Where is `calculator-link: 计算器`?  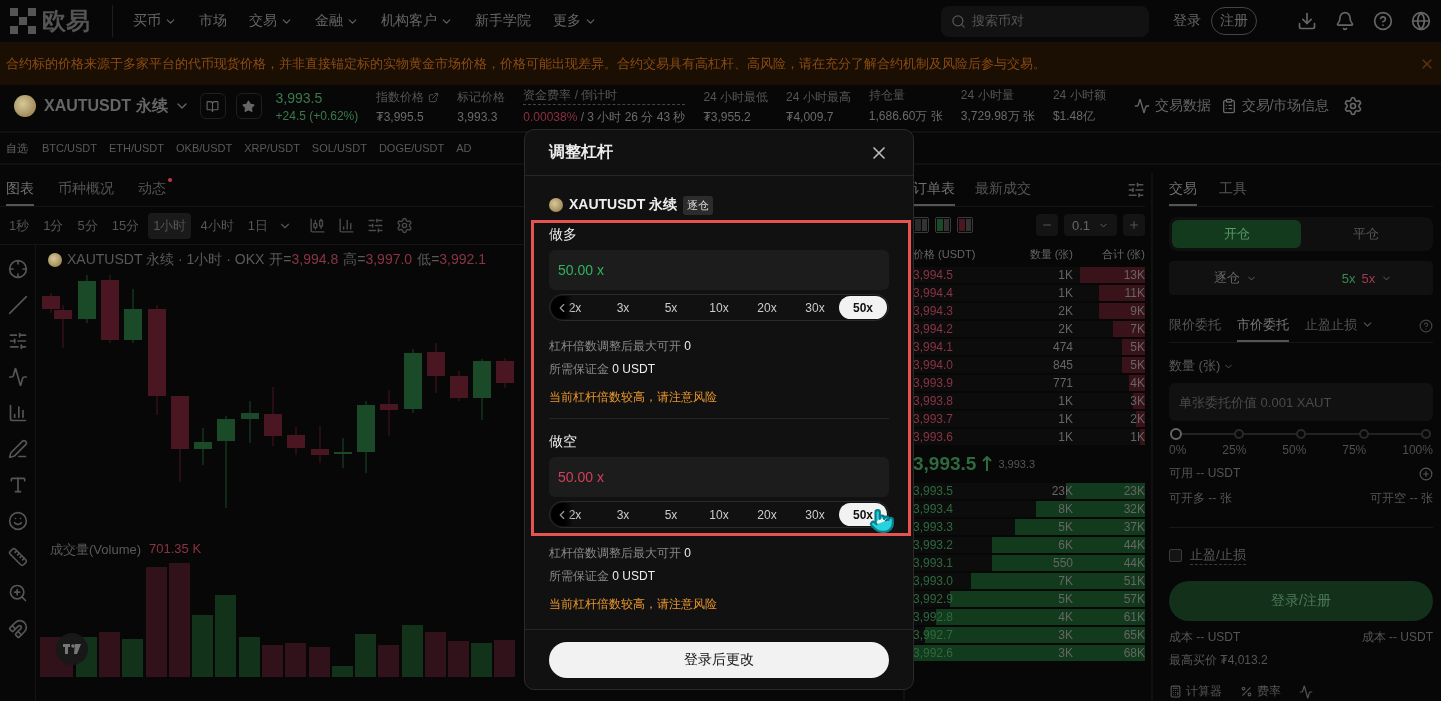
calculator-link: 计算器 is located at coordinates (1195, 691).